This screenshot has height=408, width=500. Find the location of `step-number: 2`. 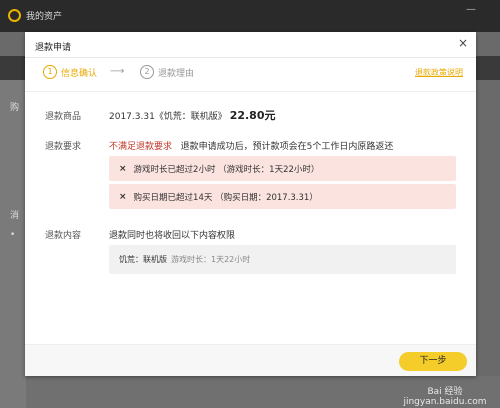

step-number: 2 is located at coordinates (147, 72).